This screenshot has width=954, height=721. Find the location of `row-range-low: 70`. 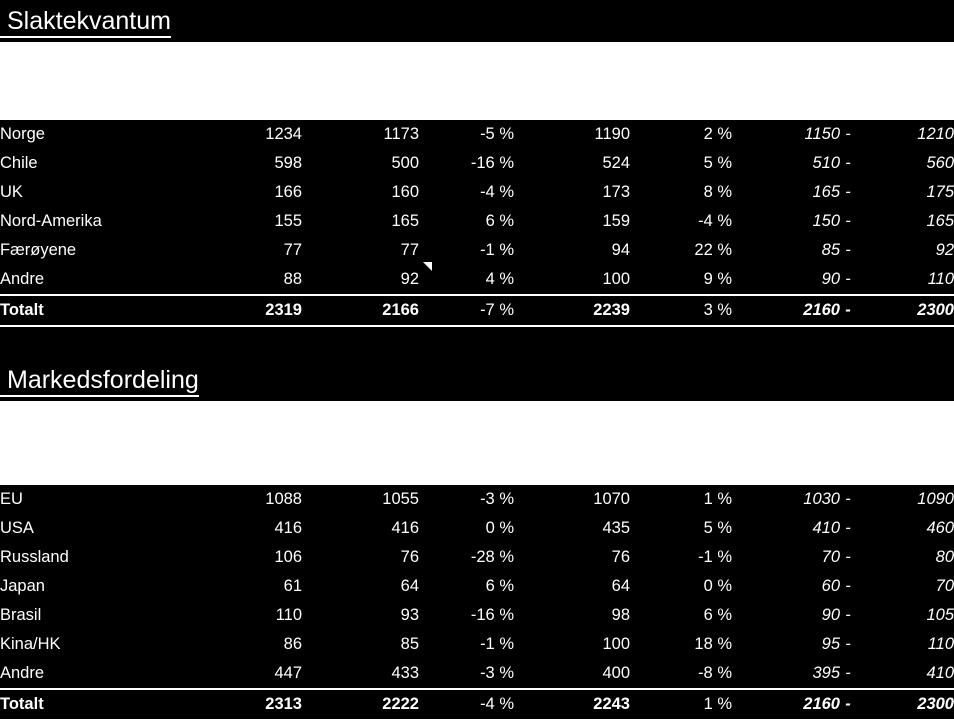

row-range-low: 70 is located at coordinates (830, 557).